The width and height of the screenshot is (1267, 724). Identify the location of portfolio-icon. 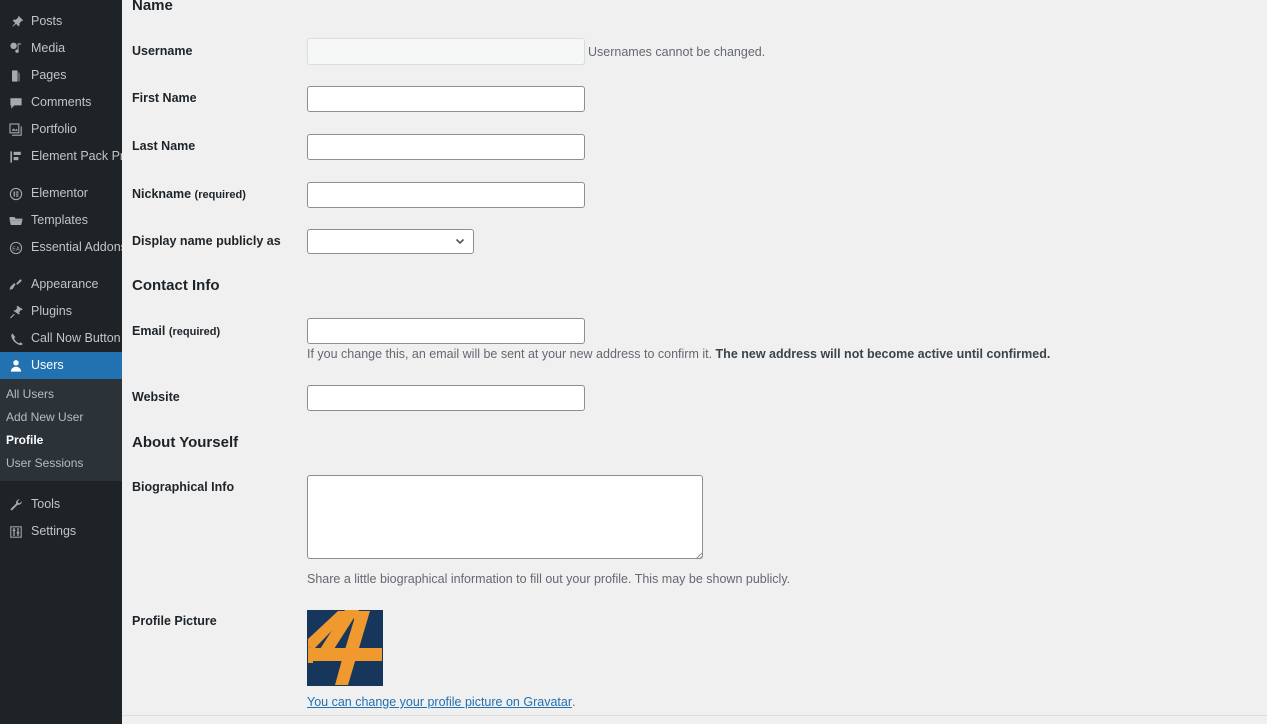
(16, 130).